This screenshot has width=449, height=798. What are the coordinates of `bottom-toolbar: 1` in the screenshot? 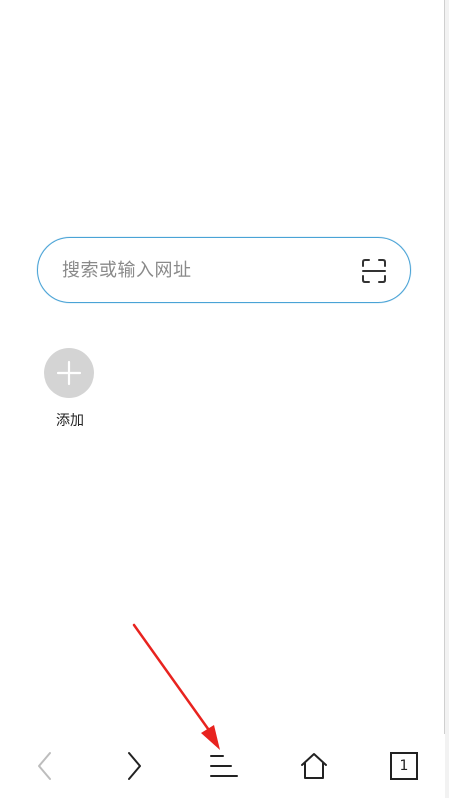 It's located at (222, 766).